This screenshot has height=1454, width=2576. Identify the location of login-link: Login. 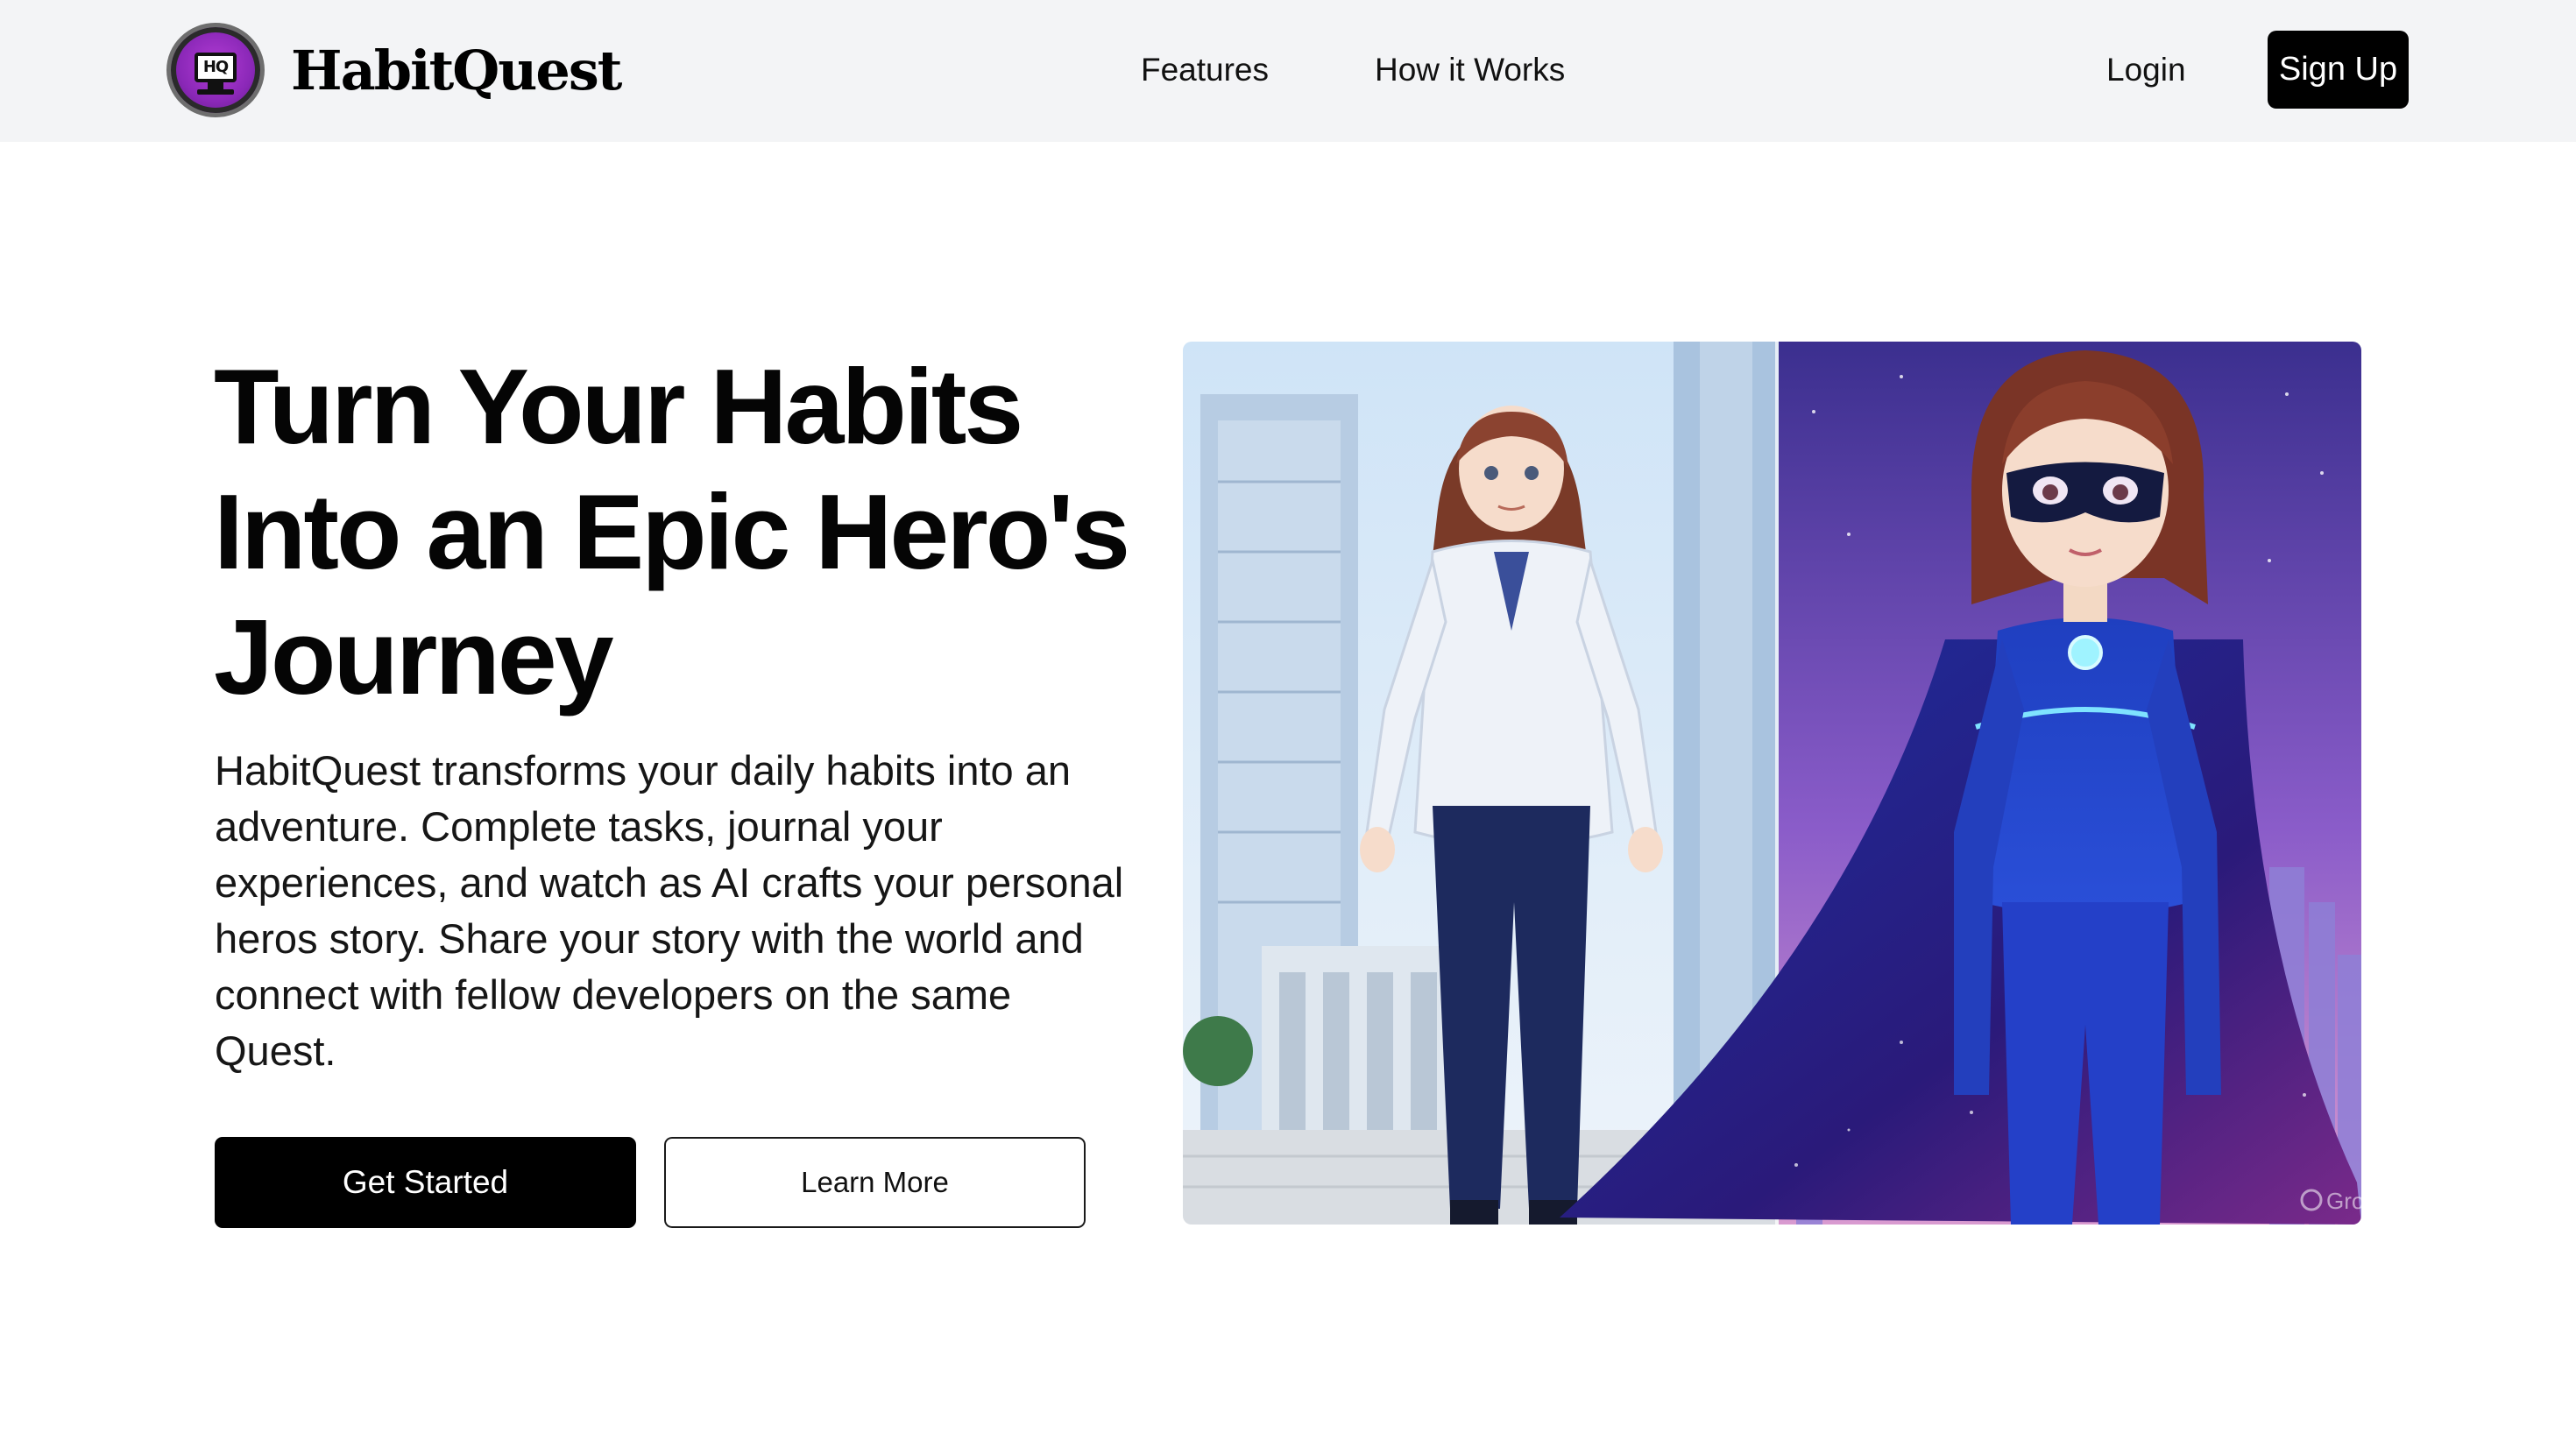
(2146, 70).